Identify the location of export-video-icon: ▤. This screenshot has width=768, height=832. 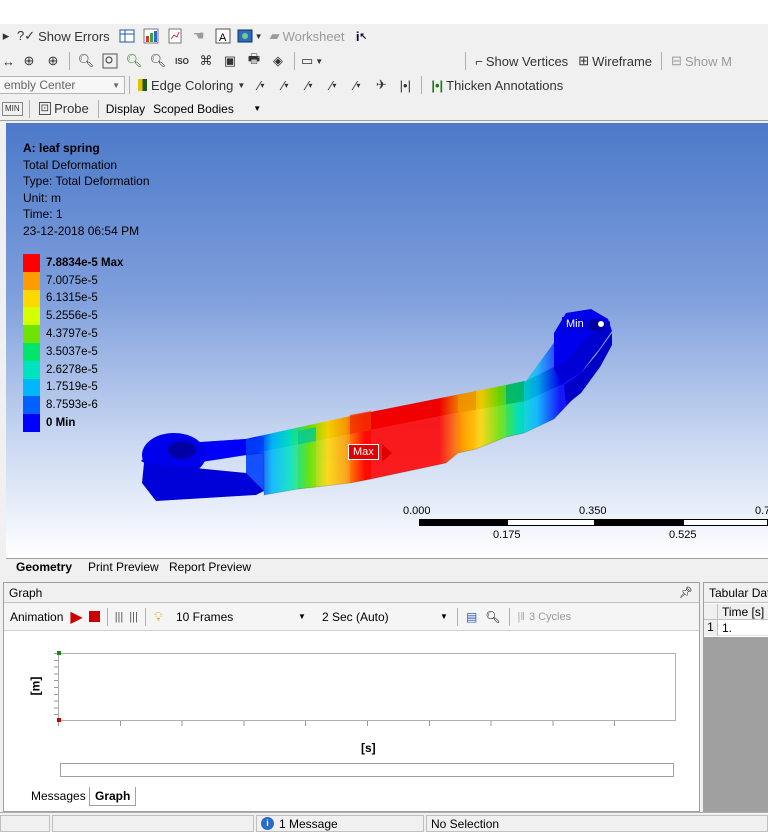
(471, 617).